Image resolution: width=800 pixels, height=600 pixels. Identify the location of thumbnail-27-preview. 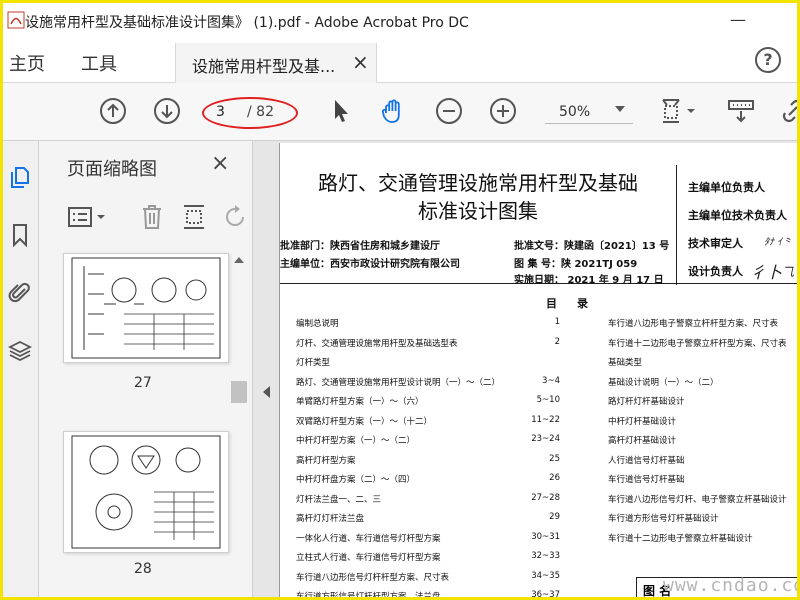
(146, 308).